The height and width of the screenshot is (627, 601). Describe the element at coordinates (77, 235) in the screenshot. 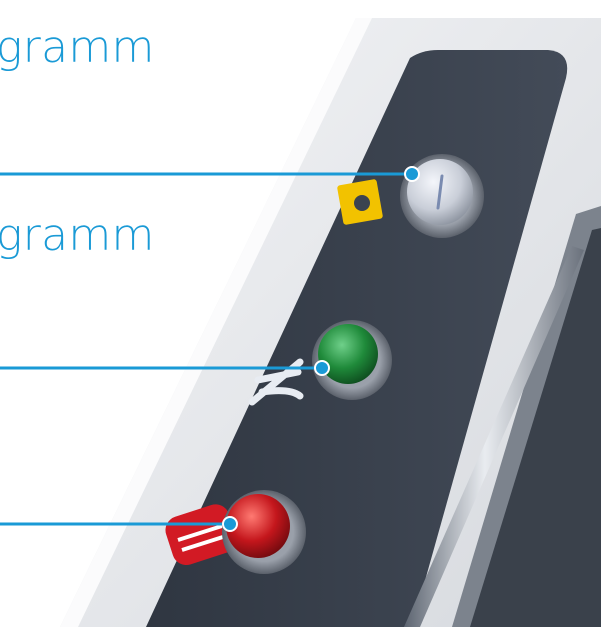

I see `caption-program-2: gramm` at that location.